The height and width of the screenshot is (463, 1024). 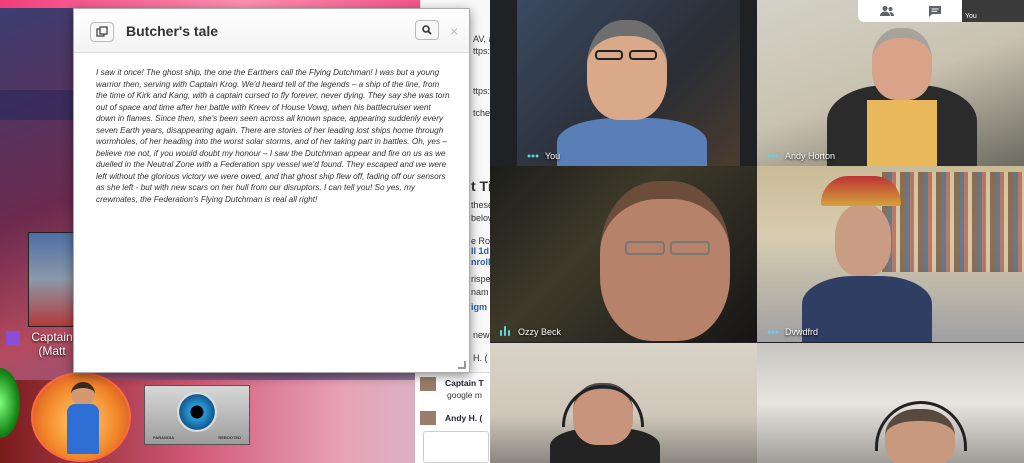 I want to click on video-tile-andy-horton: Andy Horton, so click(x=890, y=83).